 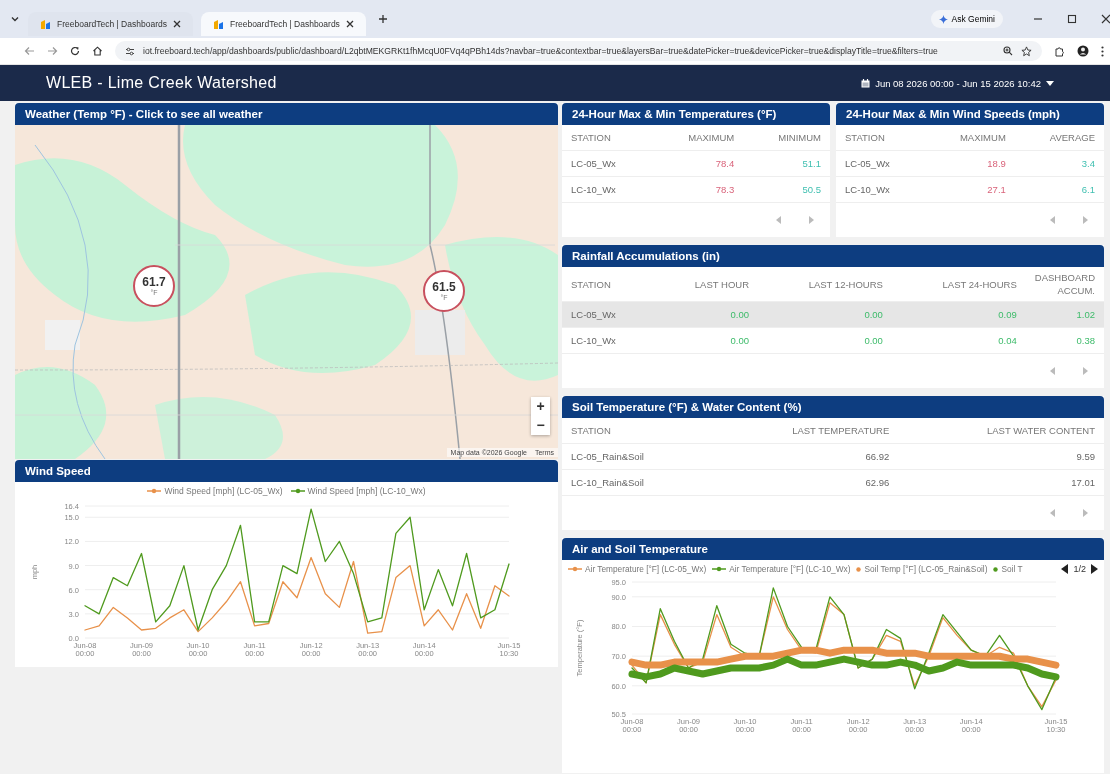 What do you see at coordinates (833, 549) in the screenshot?
I see `panel-title: Air and Soil Temperature` at bounding box center [833, 549].